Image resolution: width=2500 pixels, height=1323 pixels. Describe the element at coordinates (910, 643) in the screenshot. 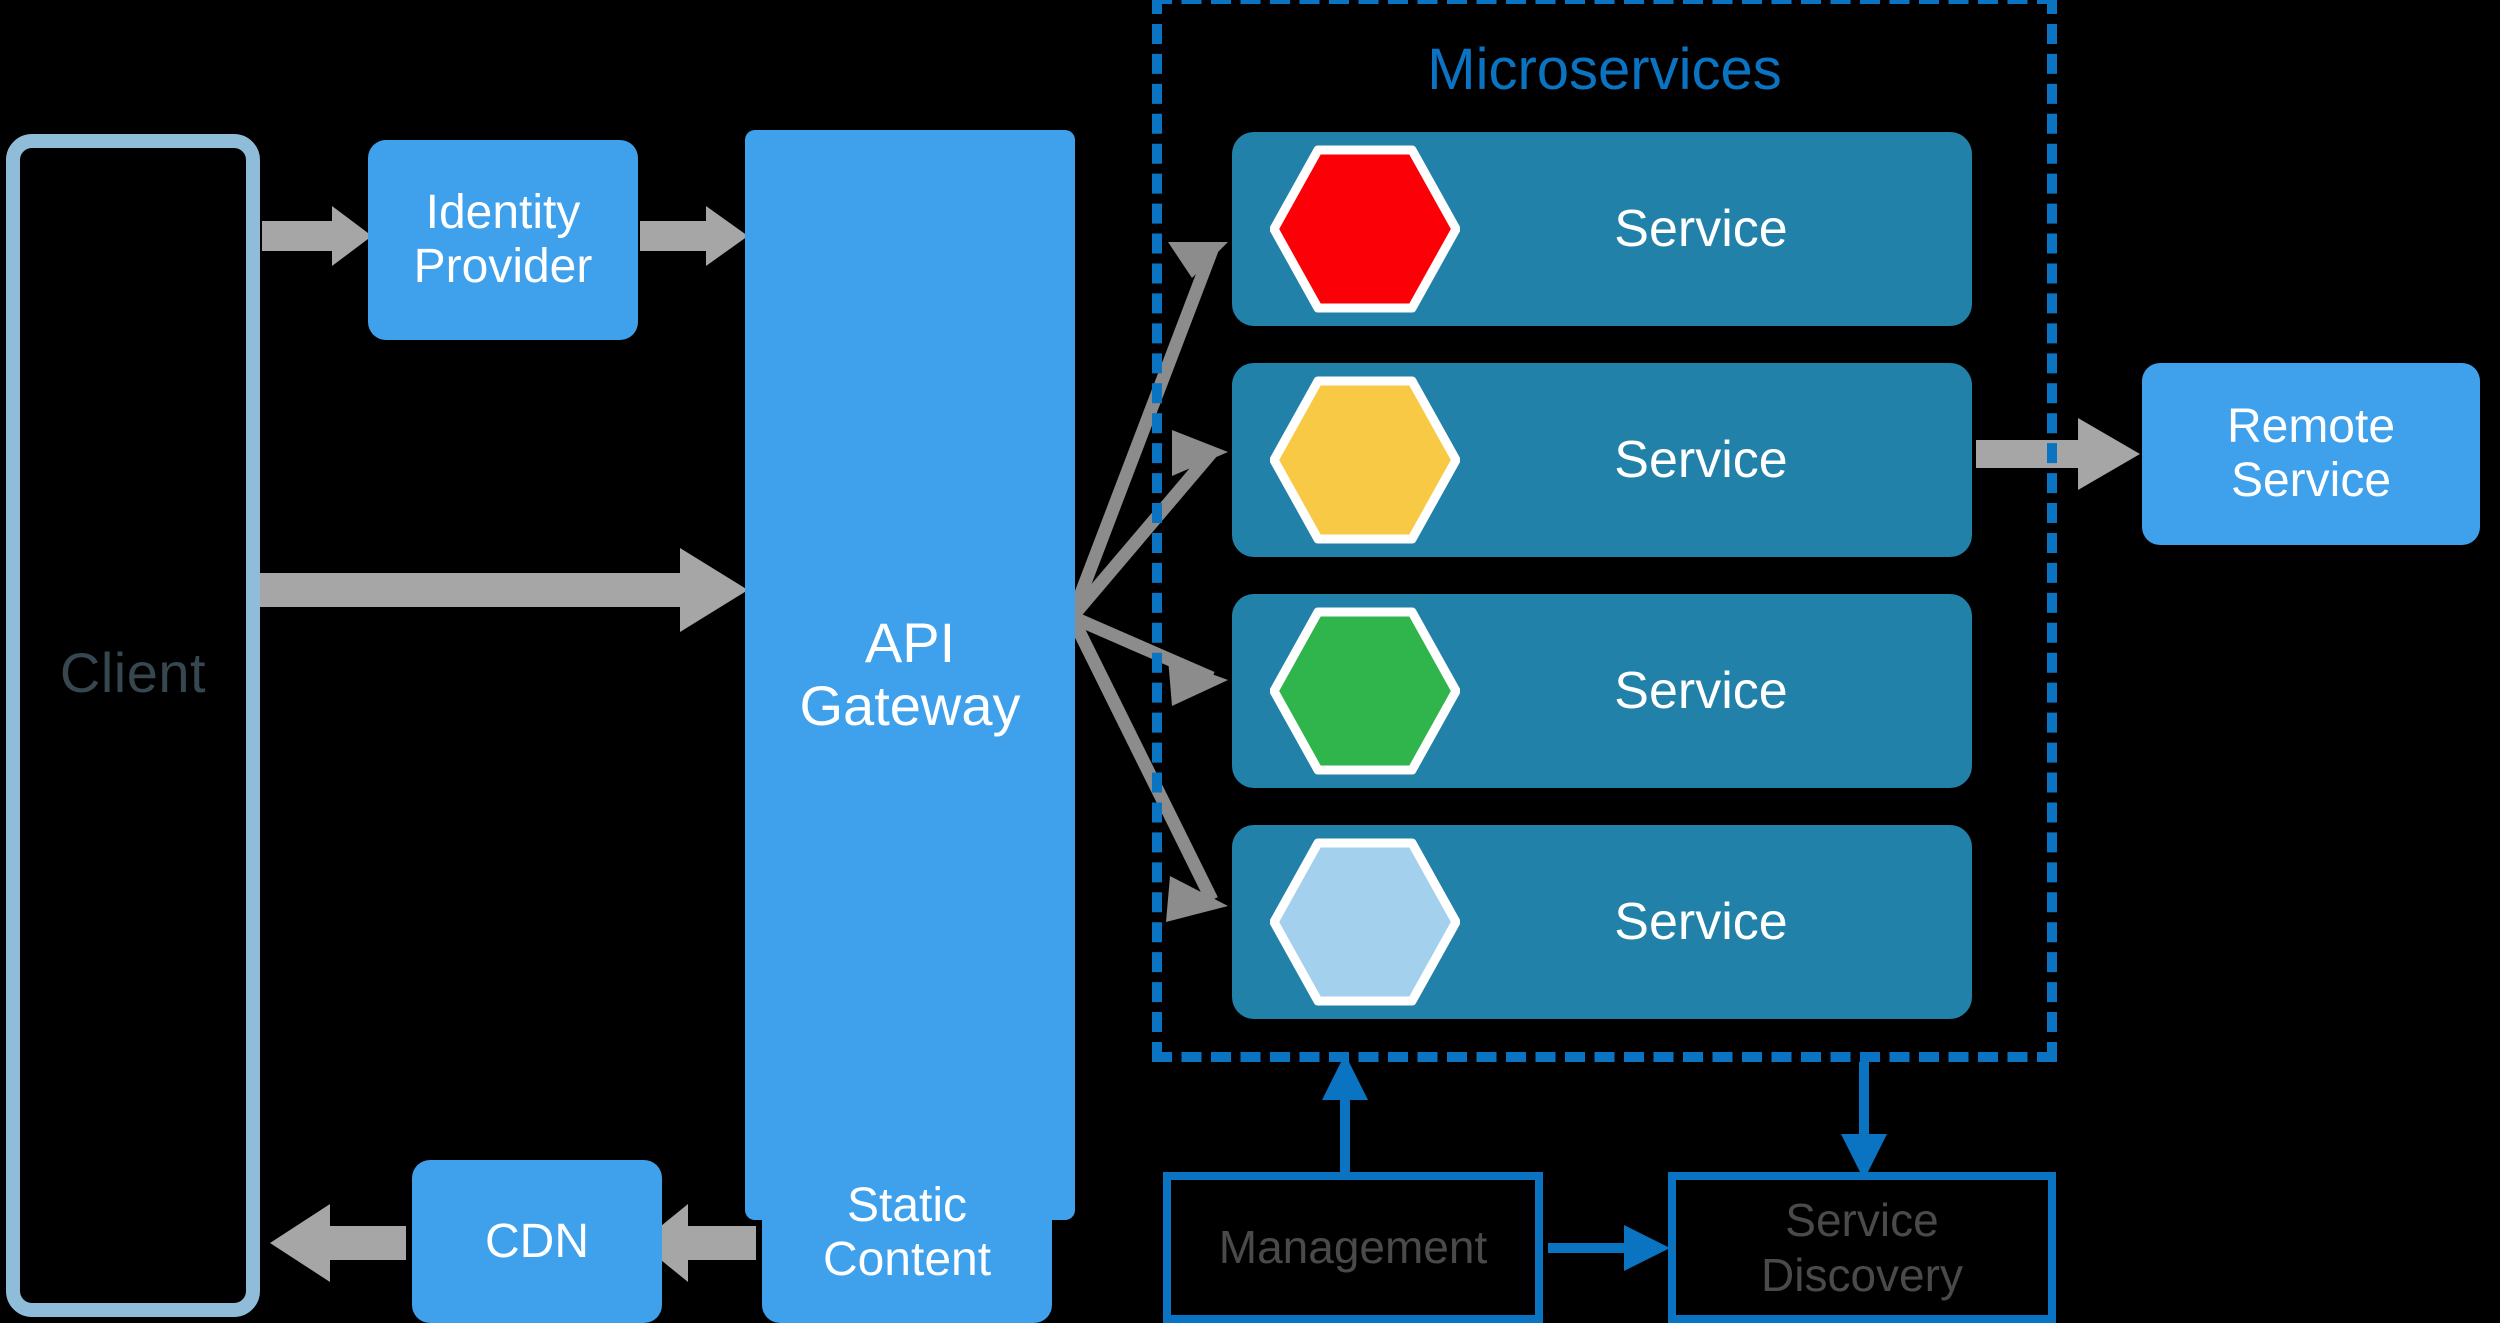

I see `api-gateway-label-line1: API` at that location.